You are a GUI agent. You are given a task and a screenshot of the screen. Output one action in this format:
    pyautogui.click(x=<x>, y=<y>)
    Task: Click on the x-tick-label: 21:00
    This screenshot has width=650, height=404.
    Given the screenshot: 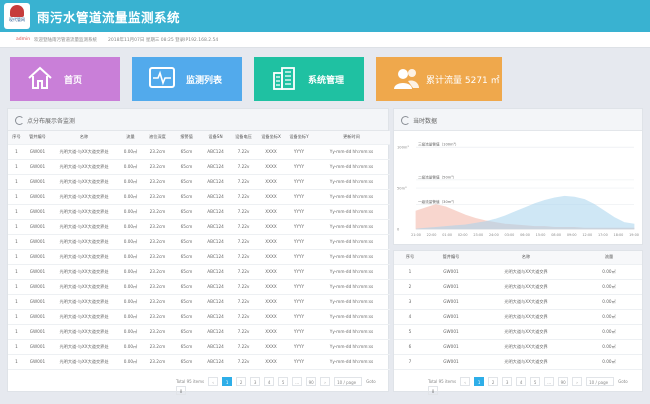 What is the action you would take?
    pyautogui.click(x=416, y=235)
    